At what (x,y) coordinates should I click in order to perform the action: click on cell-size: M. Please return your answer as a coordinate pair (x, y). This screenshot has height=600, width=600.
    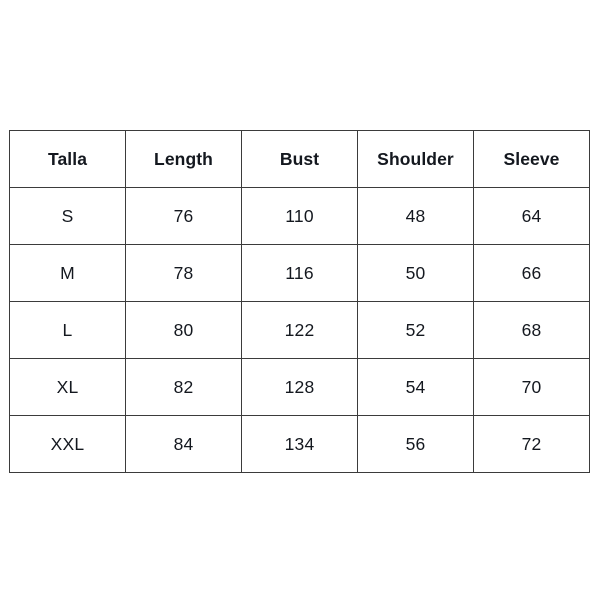
    Looking at the image, I should click on (67, 273).